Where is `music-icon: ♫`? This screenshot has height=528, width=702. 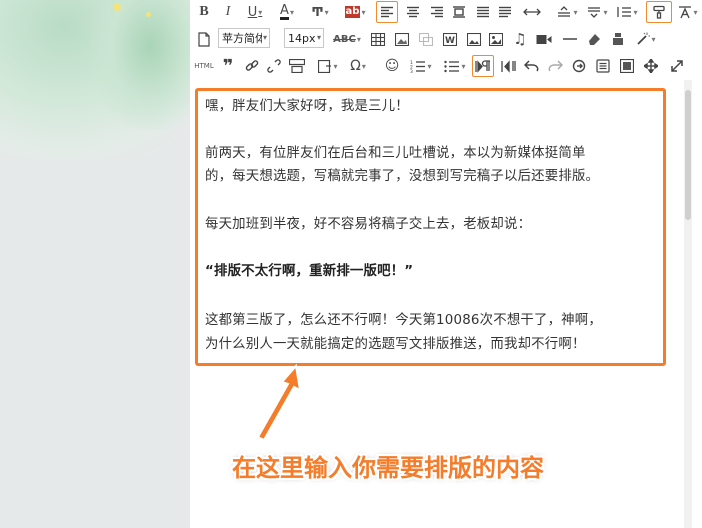 music-icon: ♫ is located at coordinates (520, 39).